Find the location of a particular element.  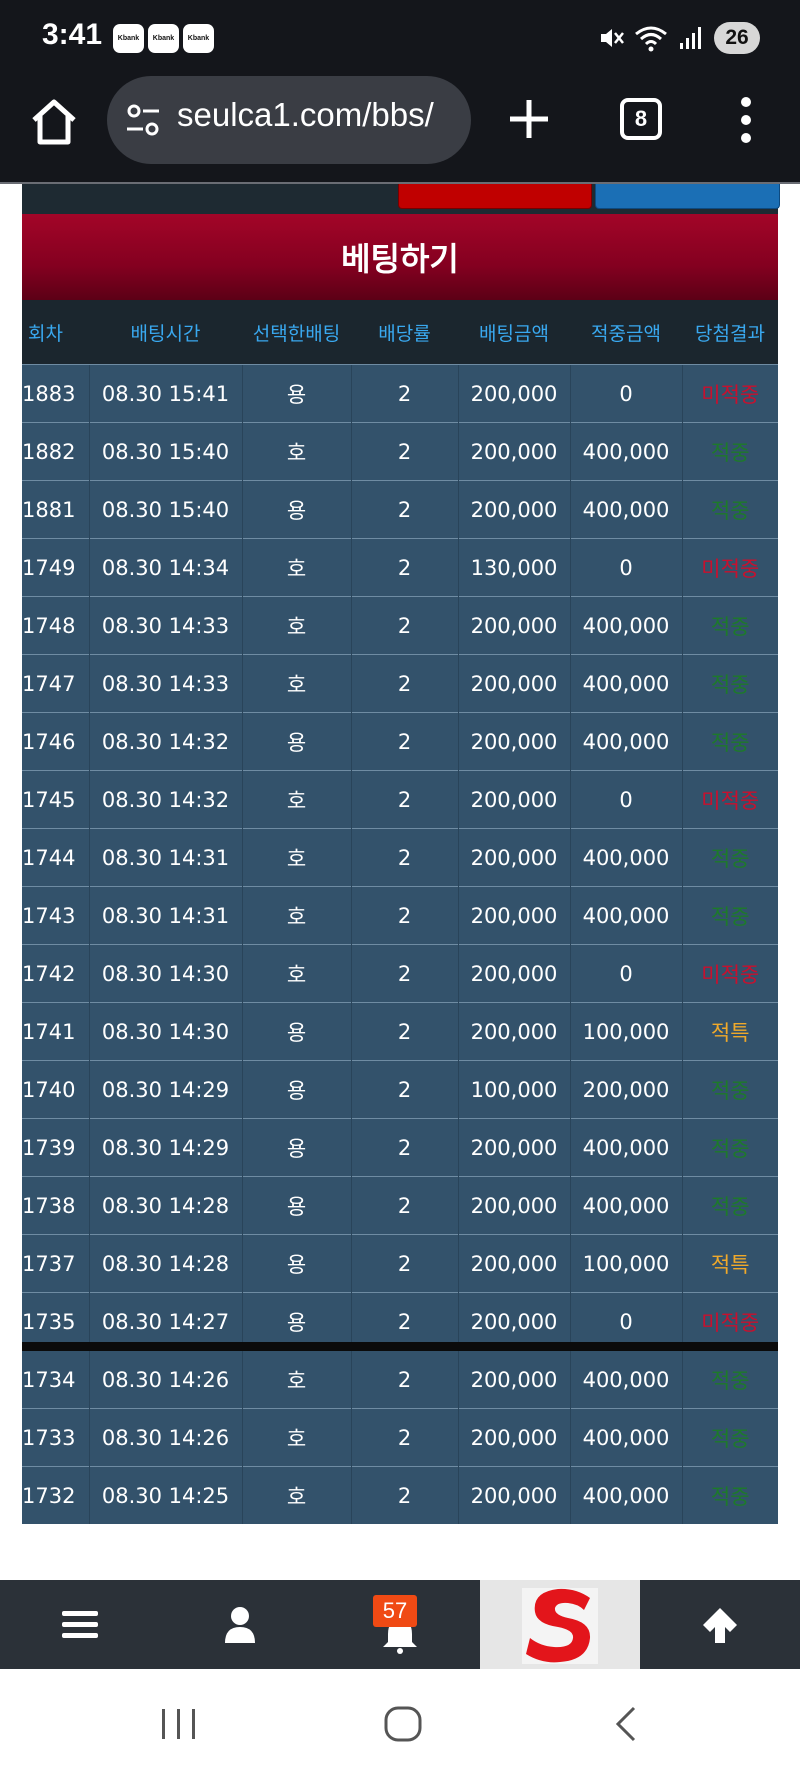

cell-bet-time: 08.30 14:26 is located at coordinates (165, 1379).